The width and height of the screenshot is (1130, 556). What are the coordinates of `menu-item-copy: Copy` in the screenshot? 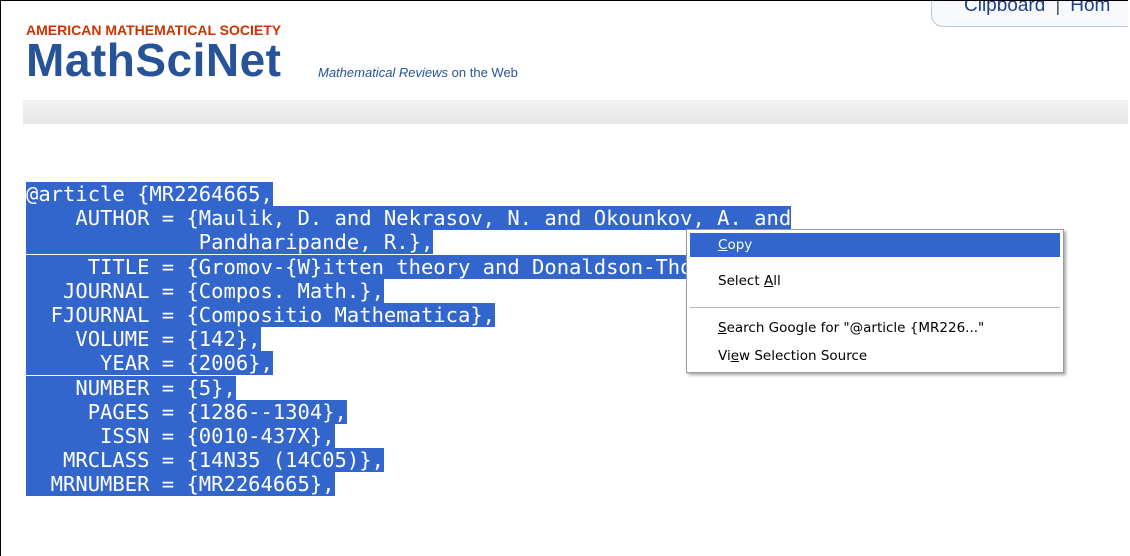 It's located at (875, 245).